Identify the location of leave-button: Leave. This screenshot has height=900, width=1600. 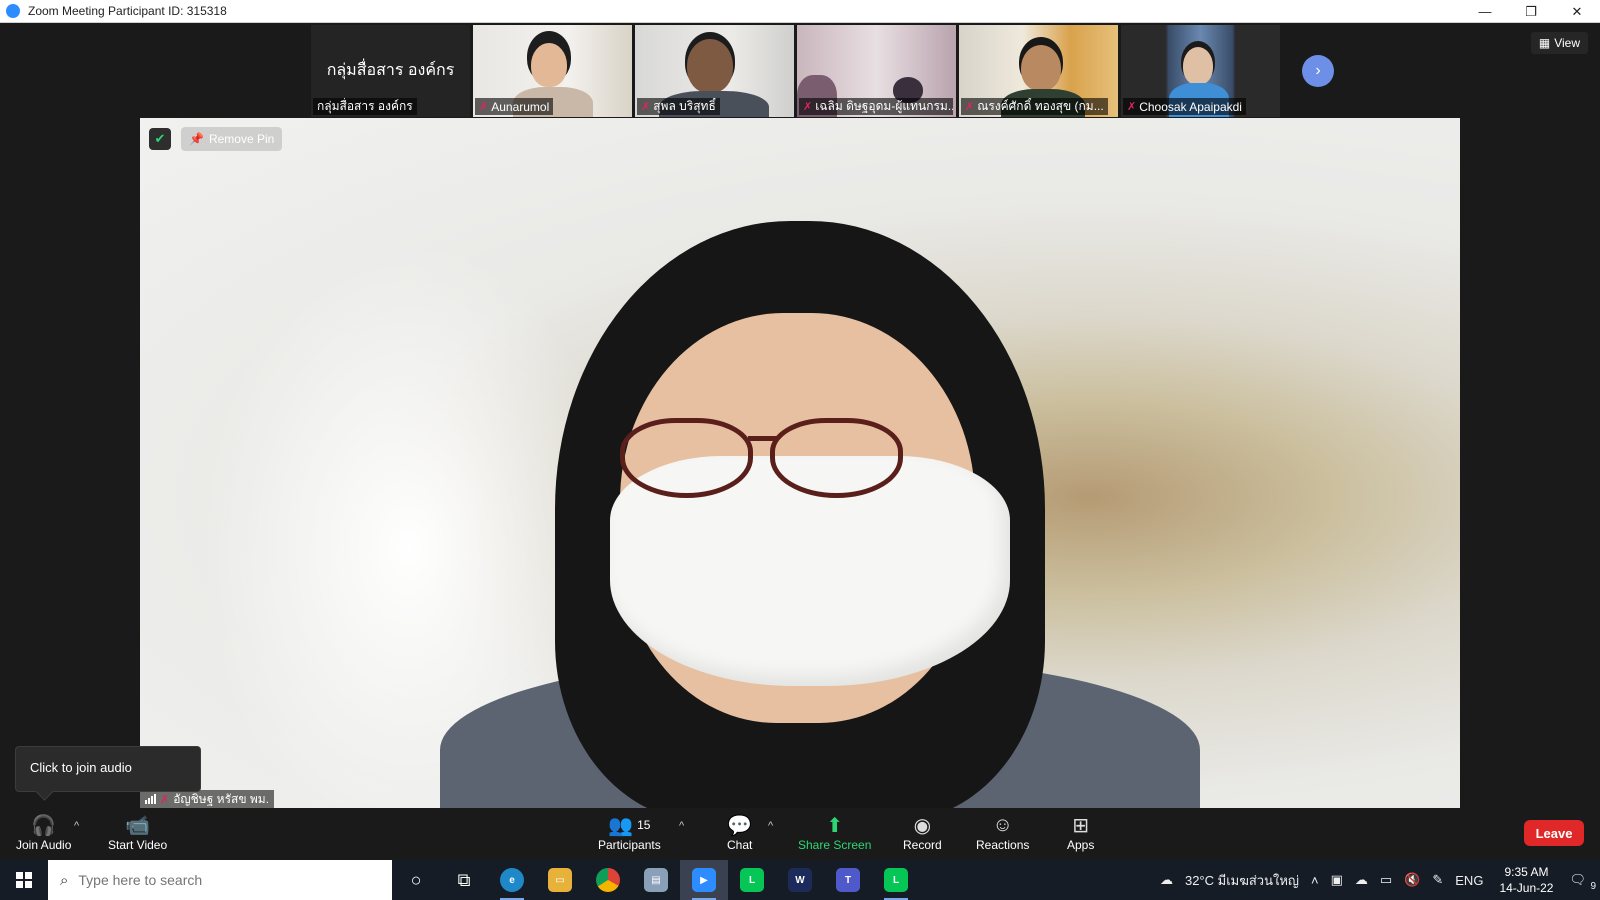
(1554, 833).